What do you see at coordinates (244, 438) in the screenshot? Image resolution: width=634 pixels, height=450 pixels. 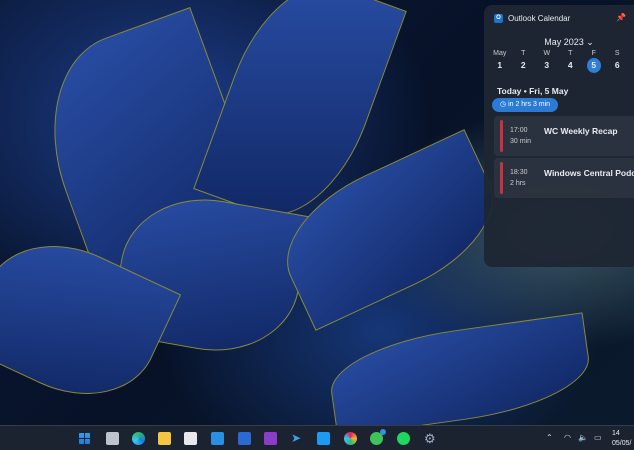 I see `word-icon` at bounding box center [244, 438].